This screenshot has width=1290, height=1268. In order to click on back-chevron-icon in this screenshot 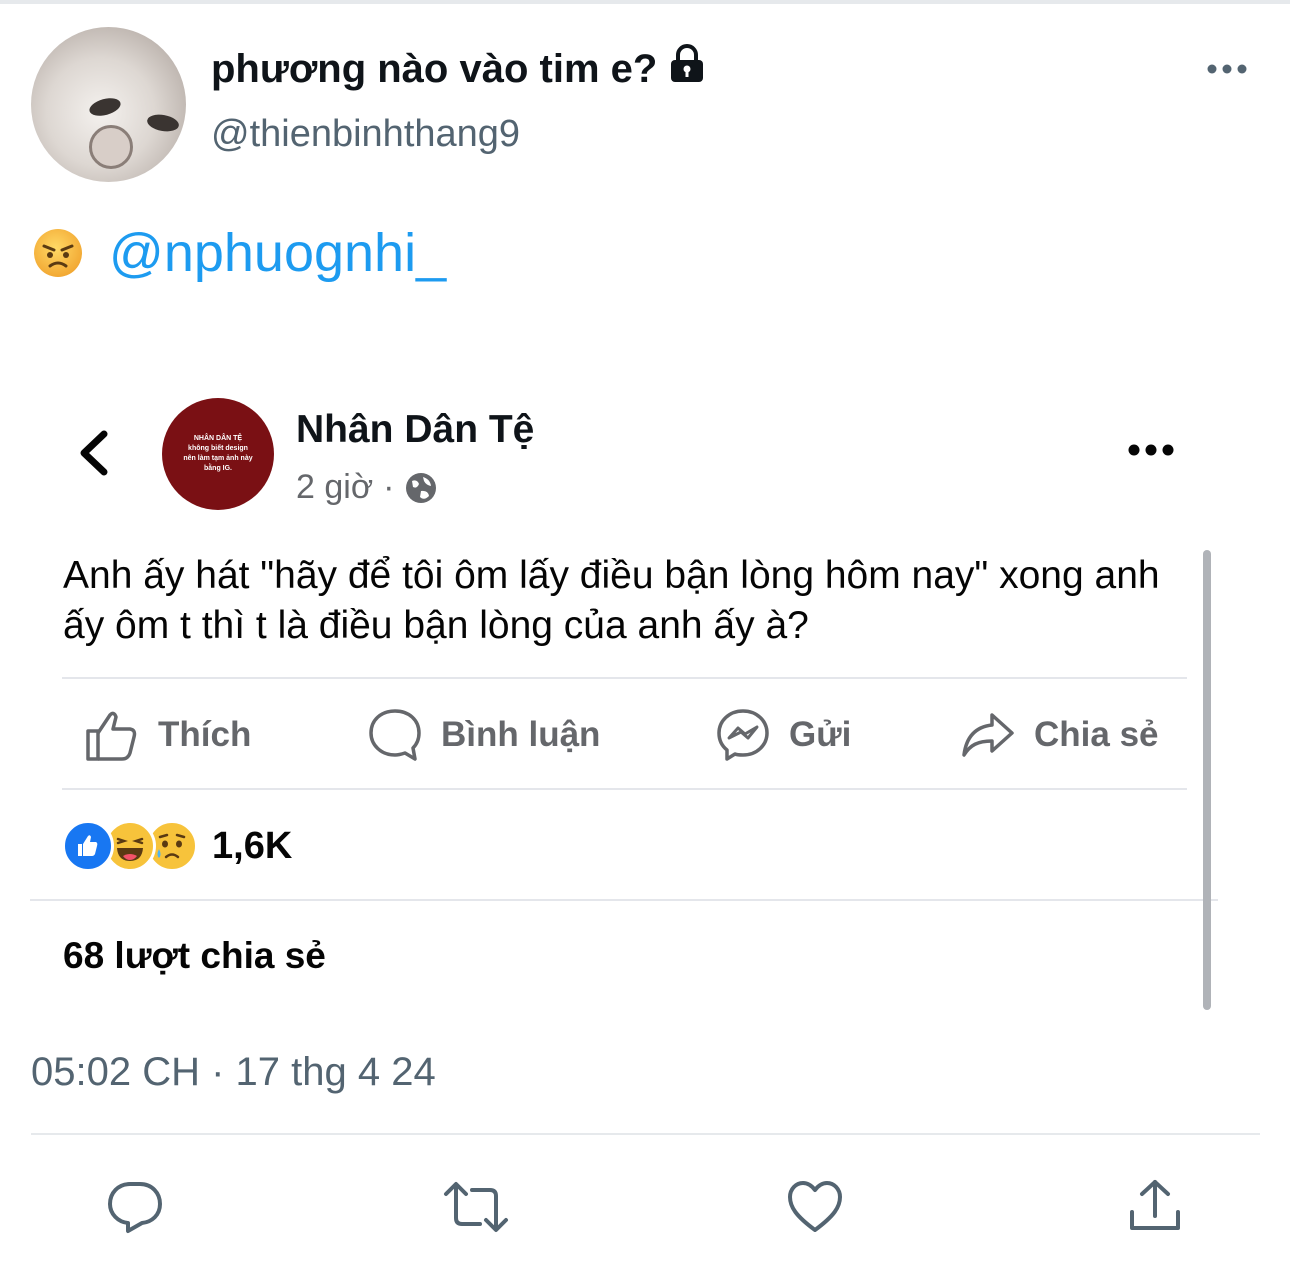, I will do `click(94, 455)`.